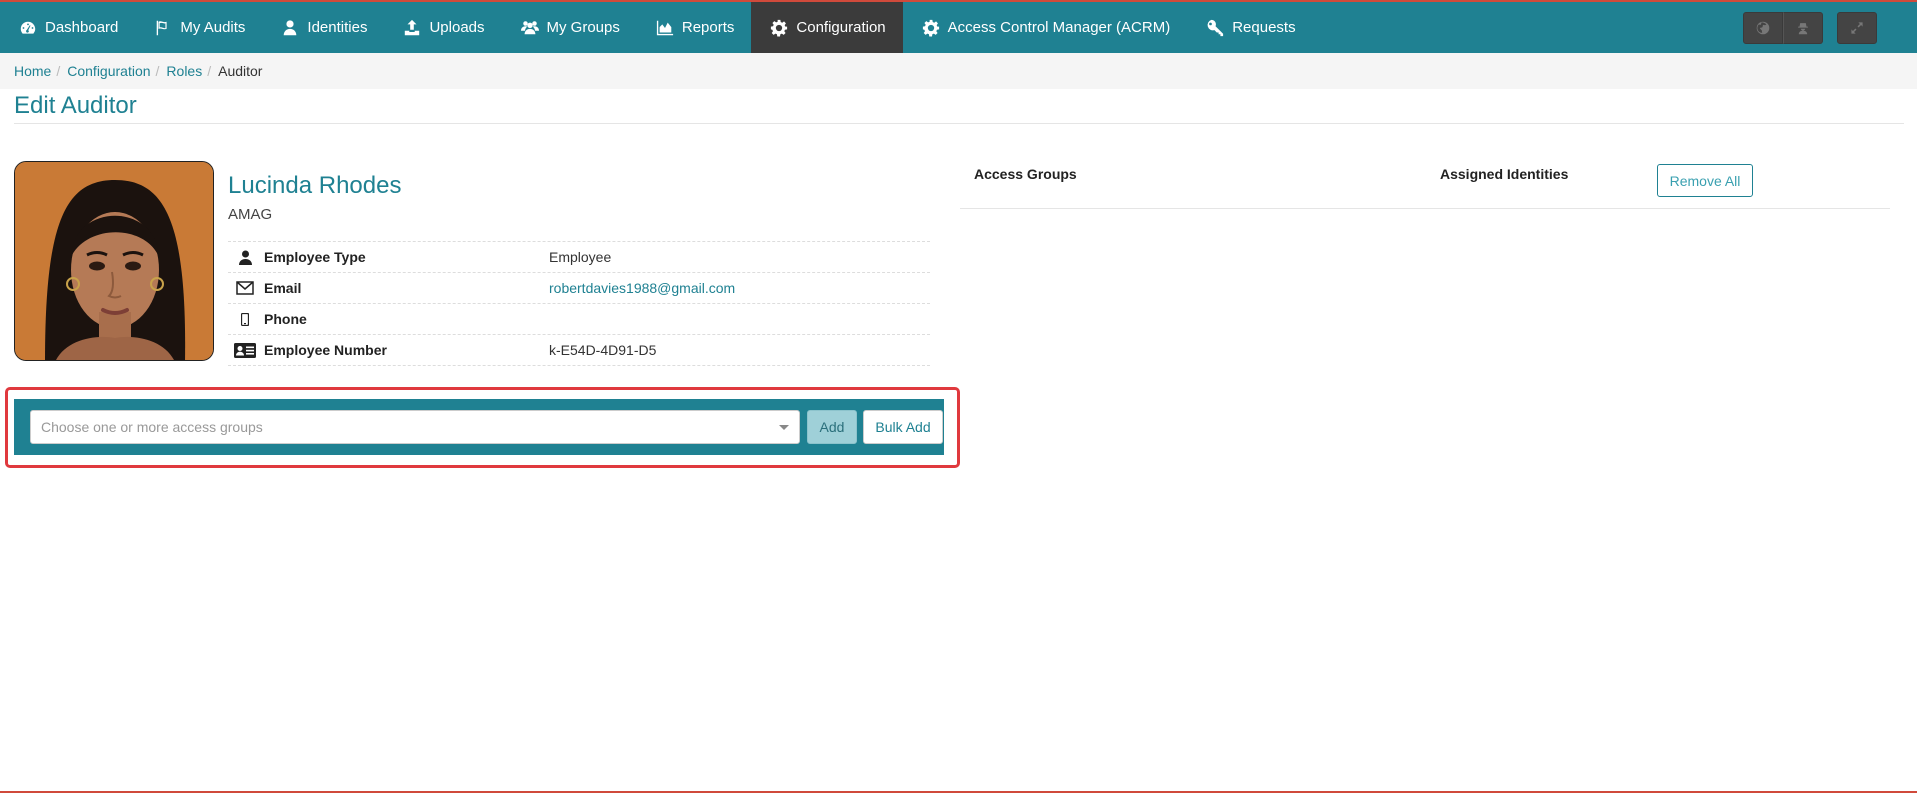 The height and width of the screenshot is (793, 1917). What do you see at coordinates (642, 288) in the screenshot?
I see `email-value: robertdavies1988@gmail.com` at bounding box center [642, 288].